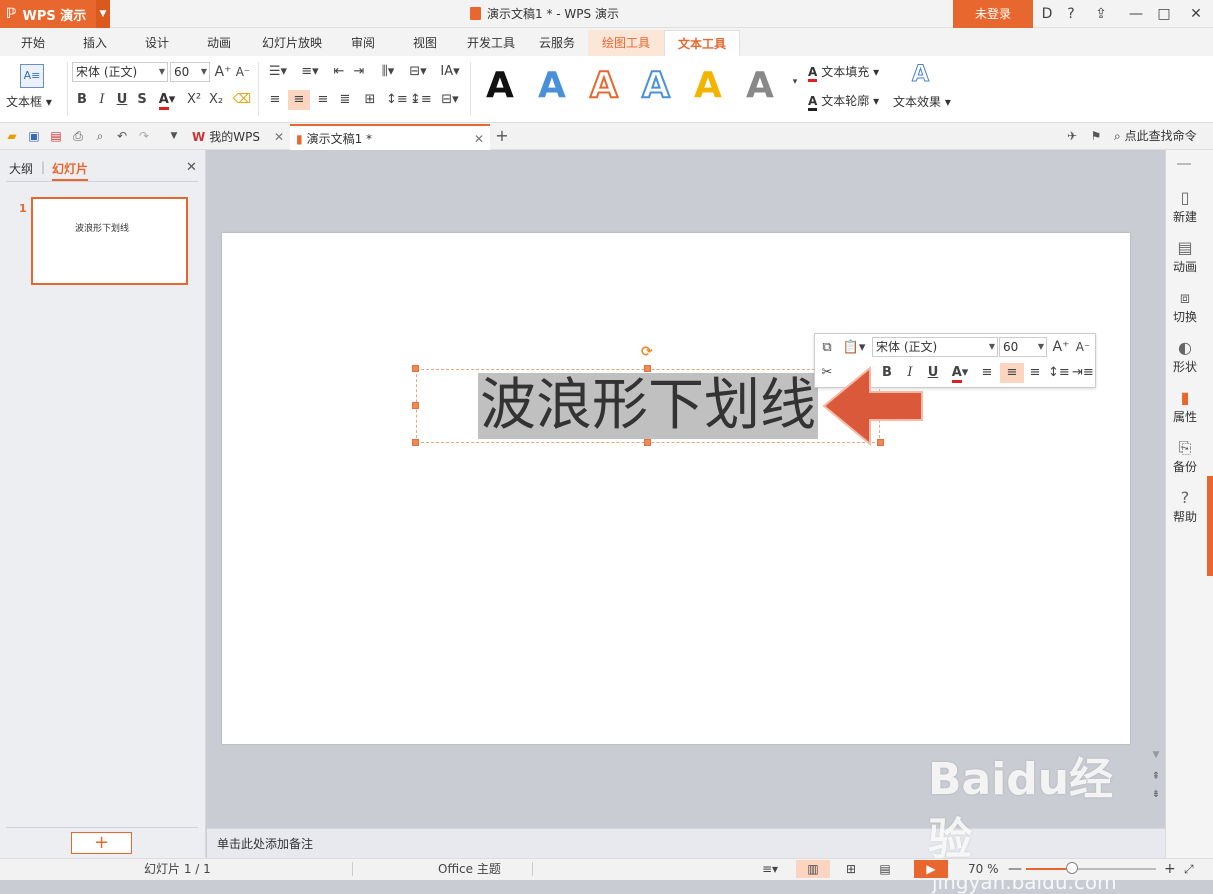 The width and height of the screenshot is (1213, 894). I want to click on sidebar-collapse-handle, so click(1210, 526).